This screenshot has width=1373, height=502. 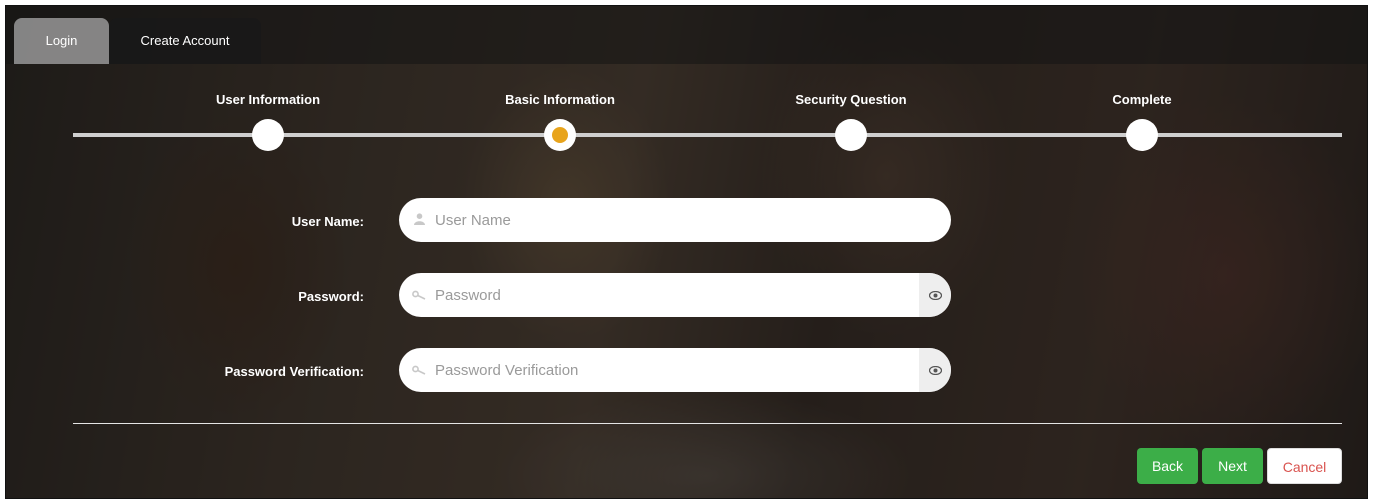 What do you see at coordinates (1142, 135) in the screenshot?
I see `step-dot-complete` at bounding box center [1142, 135].